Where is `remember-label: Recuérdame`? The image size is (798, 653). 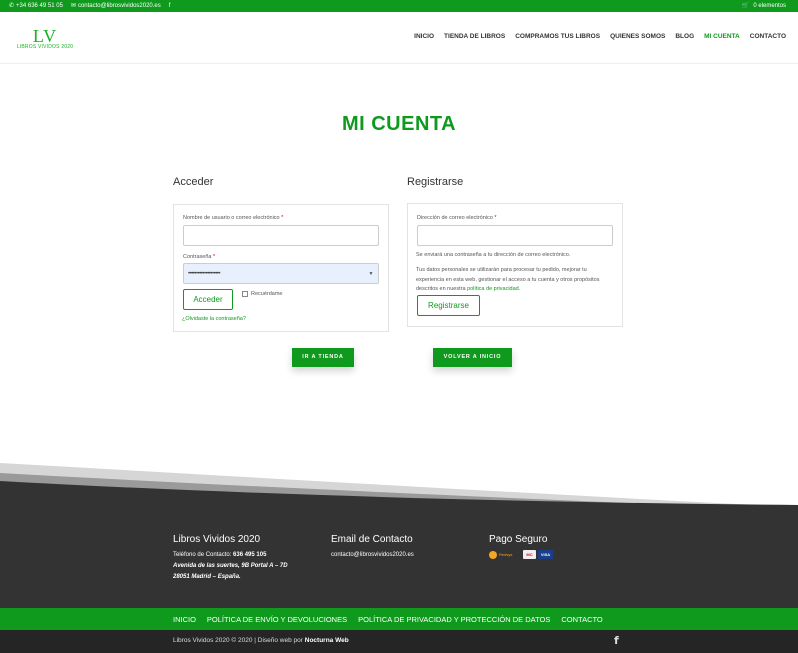 remember-label: Recuérdame is located at coordinates (267, 294).